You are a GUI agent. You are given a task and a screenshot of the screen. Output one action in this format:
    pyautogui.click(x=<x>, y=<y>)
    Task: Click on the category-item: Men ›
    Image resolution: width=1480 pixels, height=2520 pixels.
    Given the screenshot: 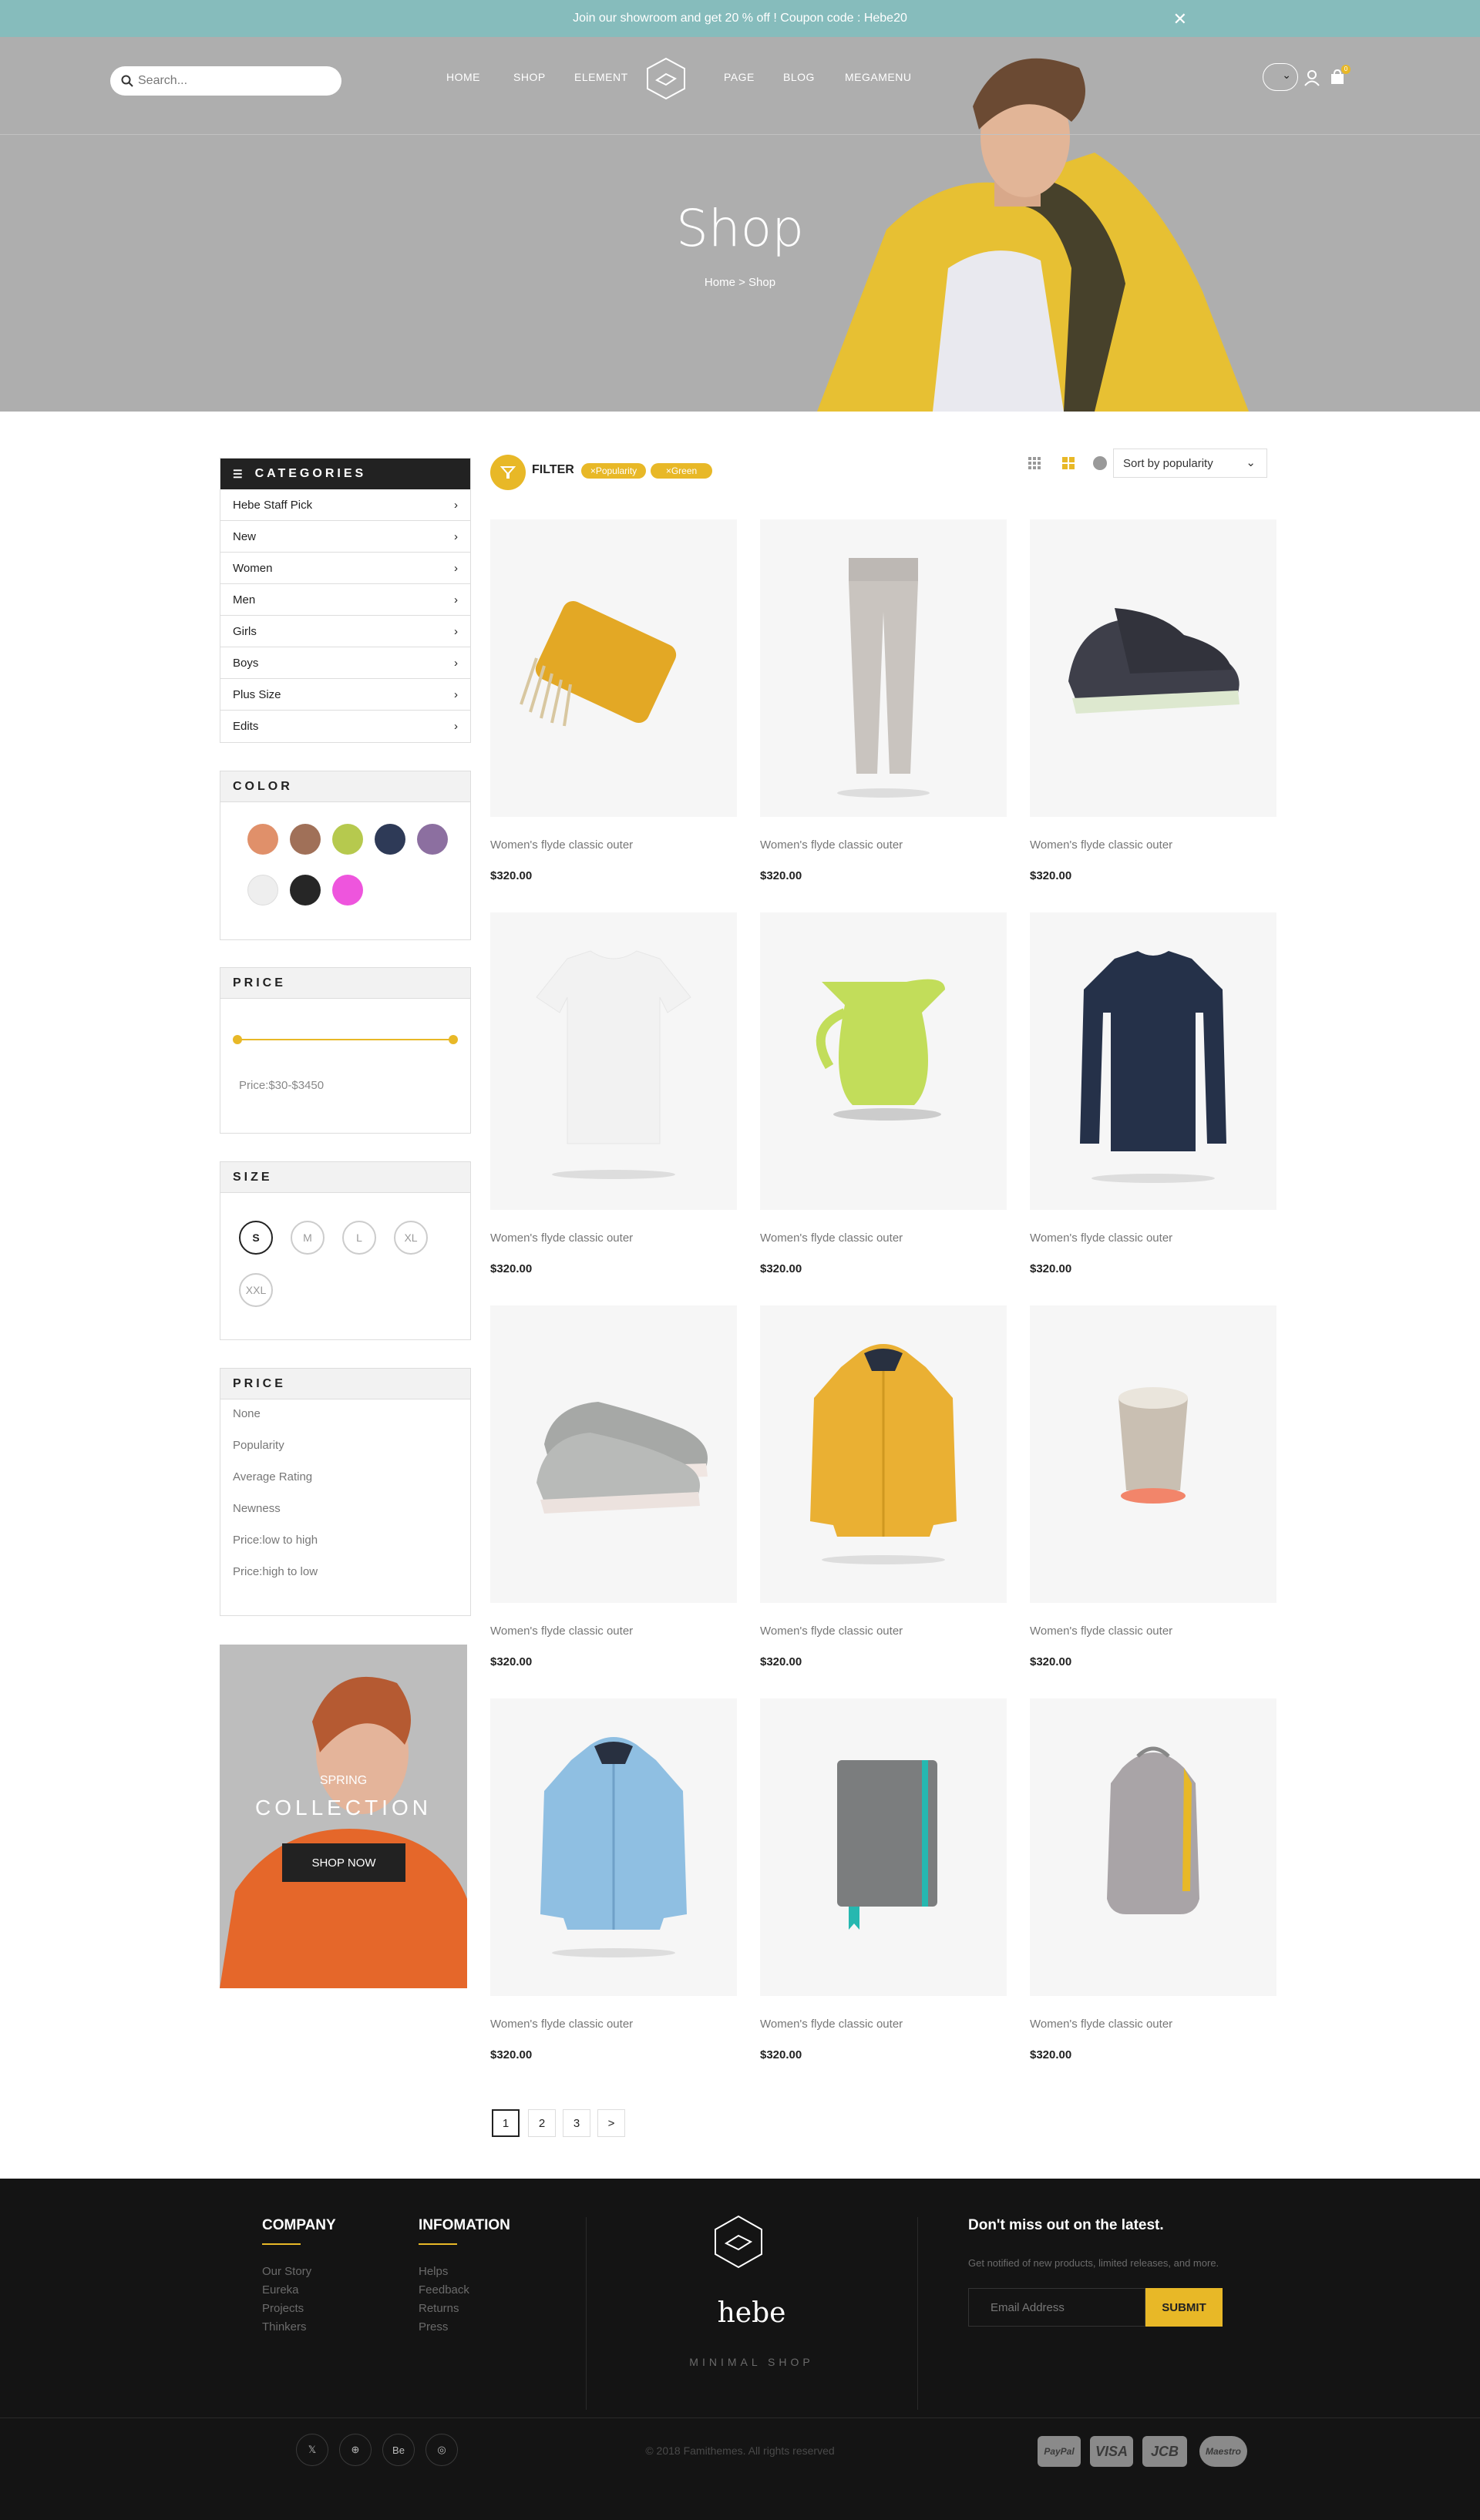 What is the action you would take?
    pyautogui.click(x=345, y=600)
    